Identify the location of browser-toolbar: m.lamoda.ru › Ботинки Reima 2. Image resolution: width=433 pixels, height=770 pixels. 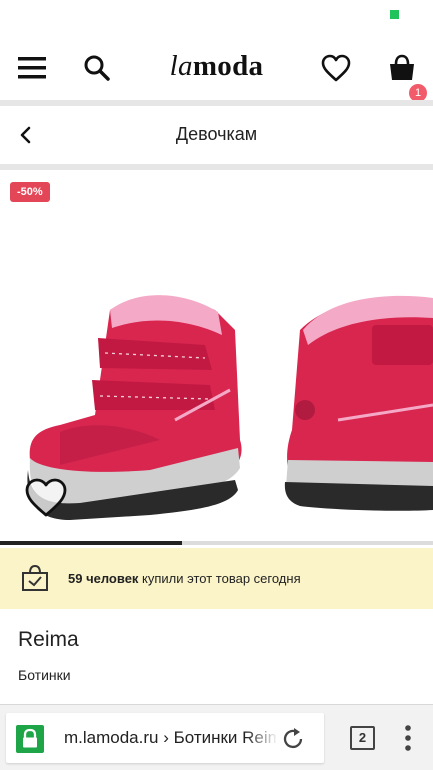
(216, 737).